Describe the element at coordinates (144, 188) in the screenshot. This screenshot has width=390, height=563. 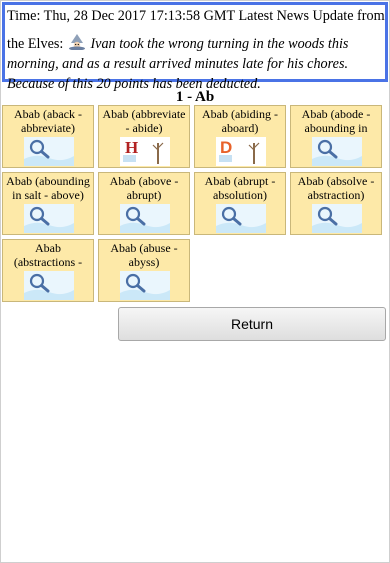
I see `tile-label: Abab (above - abrupt)` at that location.